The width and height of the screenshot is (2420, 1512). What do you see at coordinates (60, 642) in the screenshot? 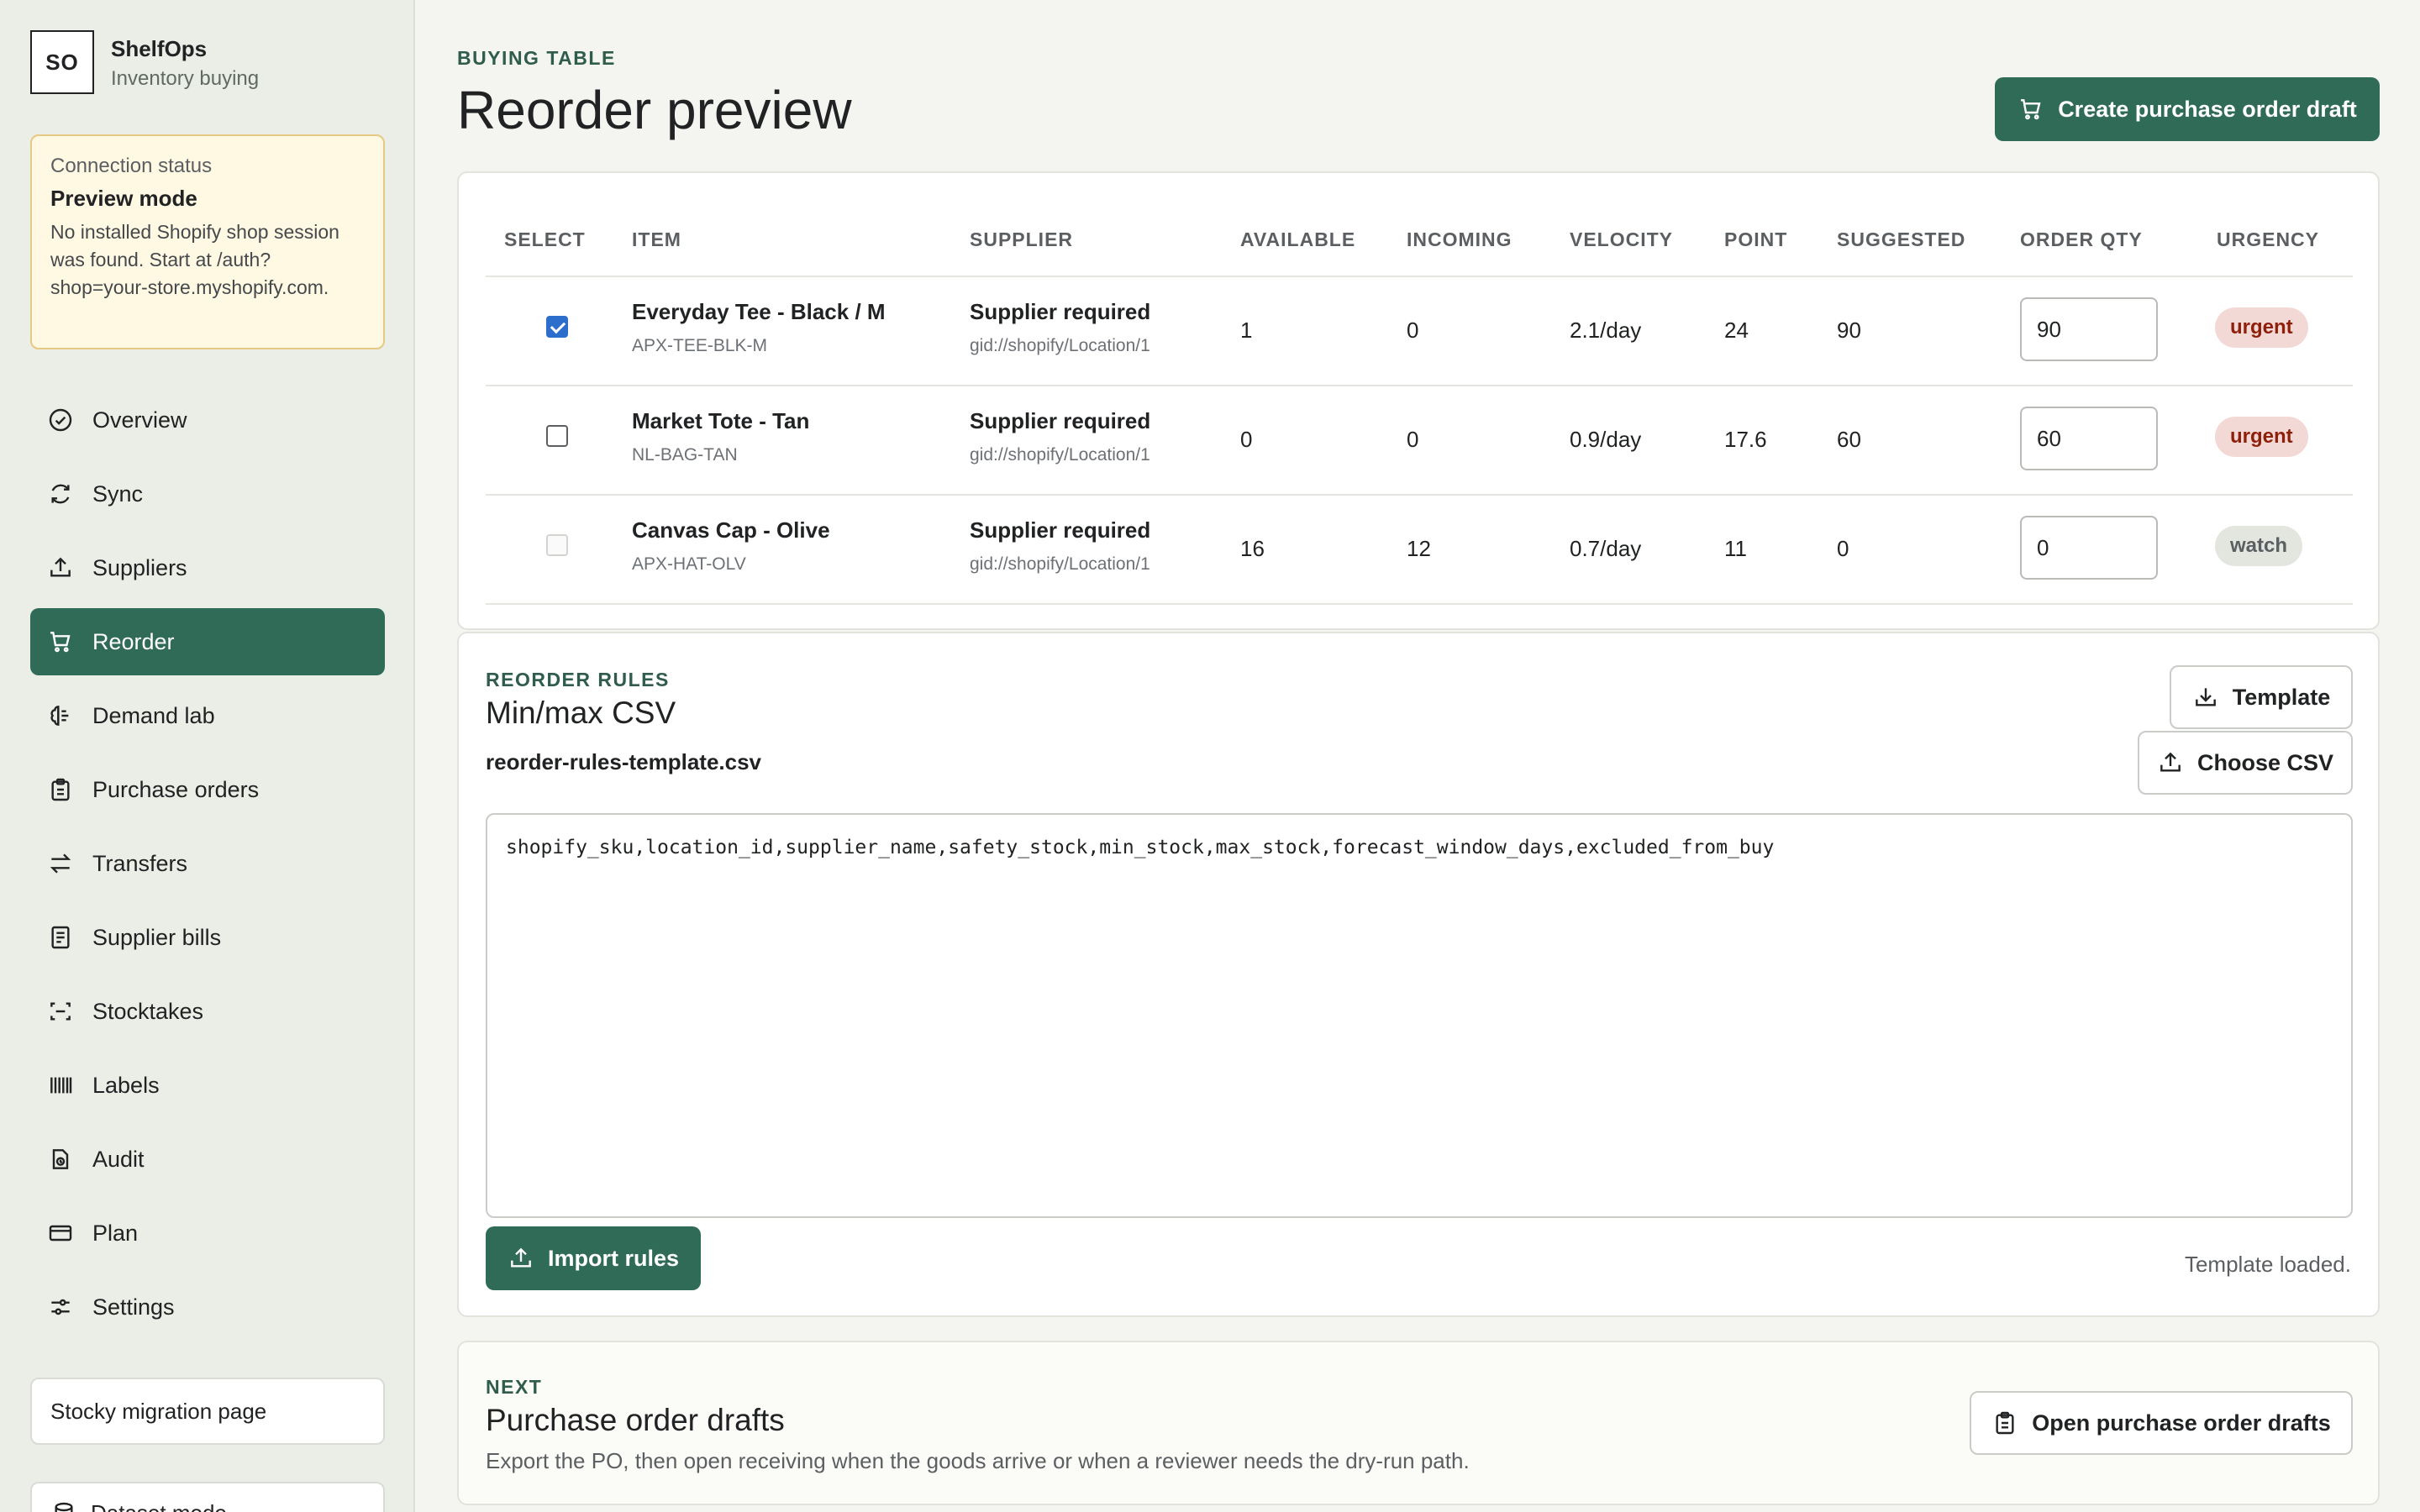
I see `cart-icon` at bounding box center [60, 642].